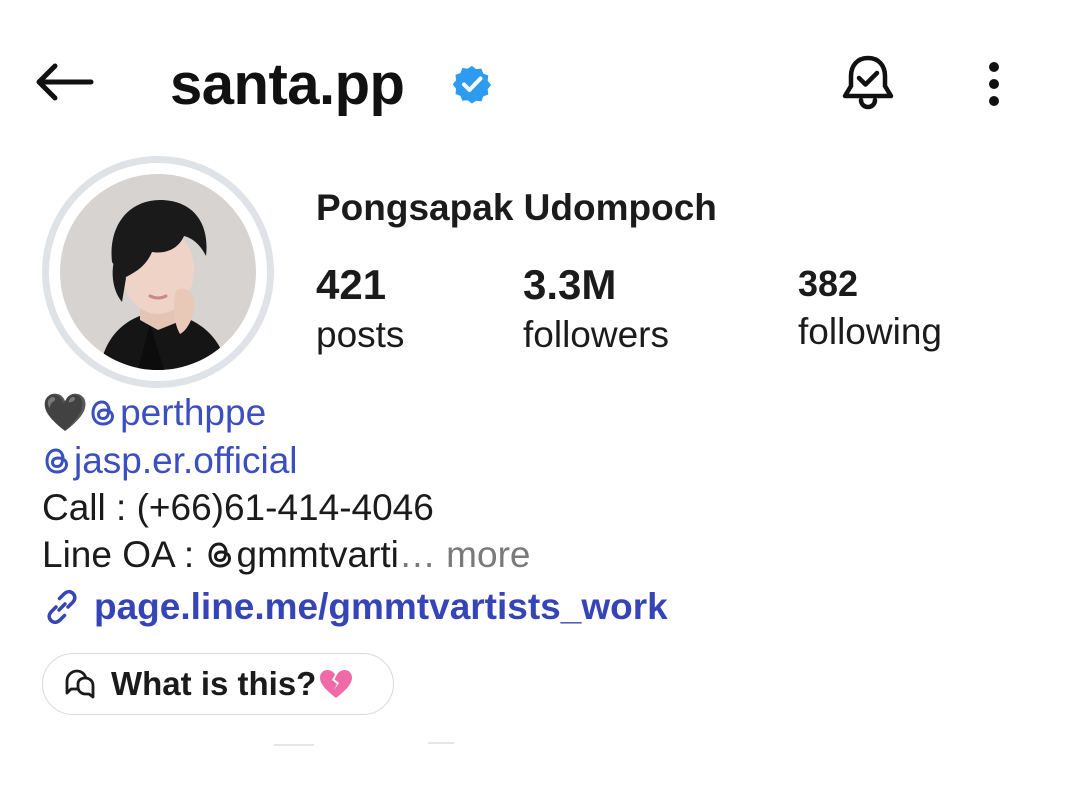 The width and height of the screenshot is (1080, 810). Describe the element at coordinates (123, 554) in the screenshot. I see `bio-line-4-prefix: Line OA :` at that location.